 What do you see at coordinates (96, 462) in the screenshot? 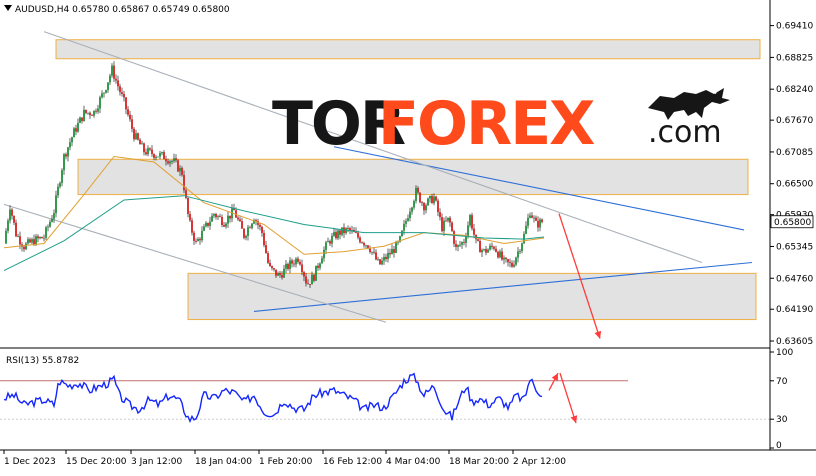
I see `x-tick-label: 15 Dec 20:00` at bounding box center [96, 462].